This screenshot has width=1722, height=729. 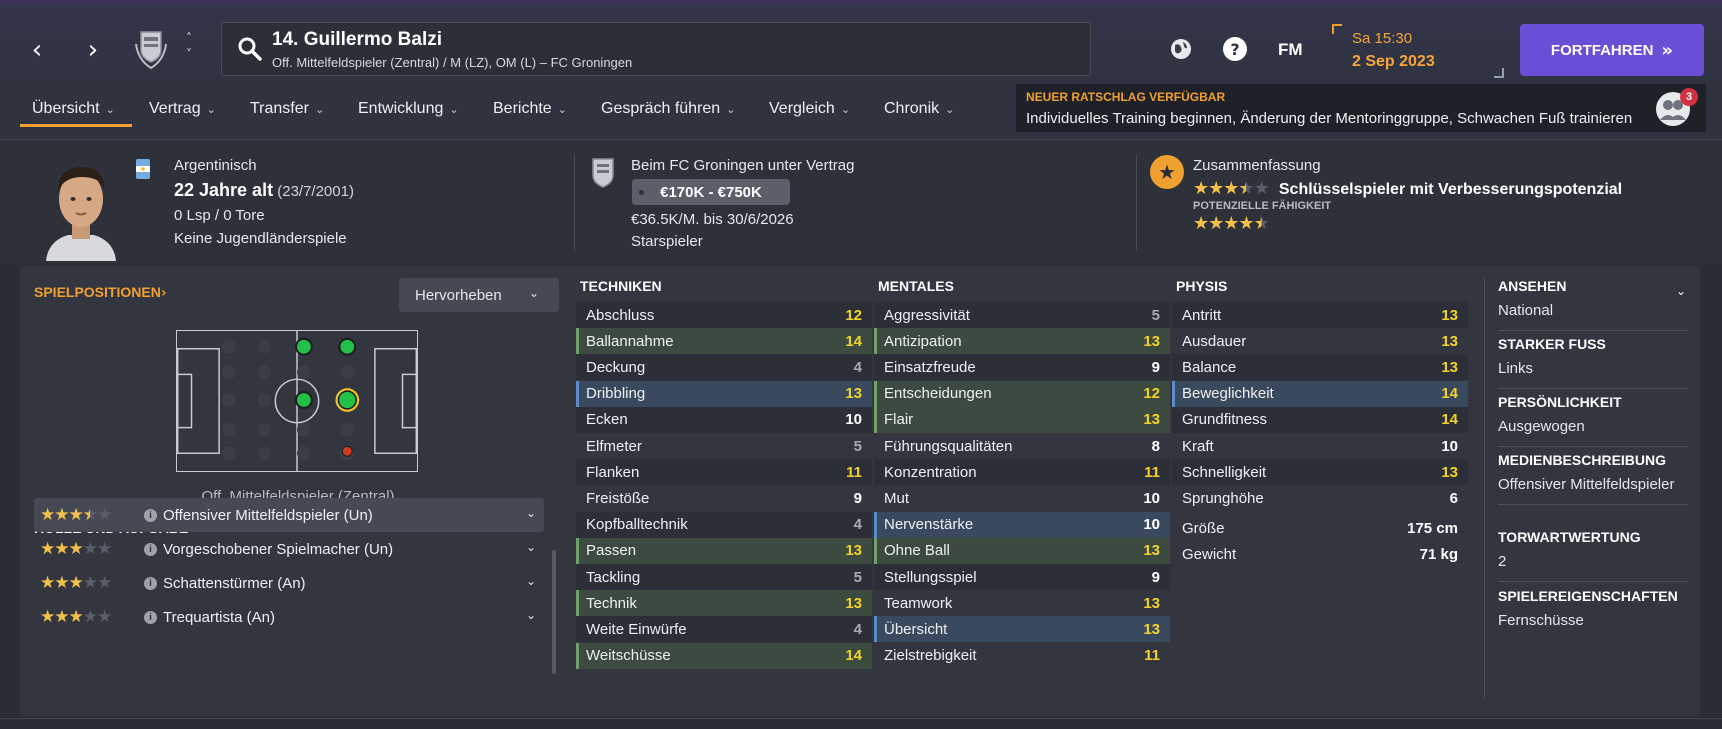 What do you see at coordinates (1022, 341) in the screenshot?
I see `attribute-row: Antizipation 13` at bounding box center [1022, 341].